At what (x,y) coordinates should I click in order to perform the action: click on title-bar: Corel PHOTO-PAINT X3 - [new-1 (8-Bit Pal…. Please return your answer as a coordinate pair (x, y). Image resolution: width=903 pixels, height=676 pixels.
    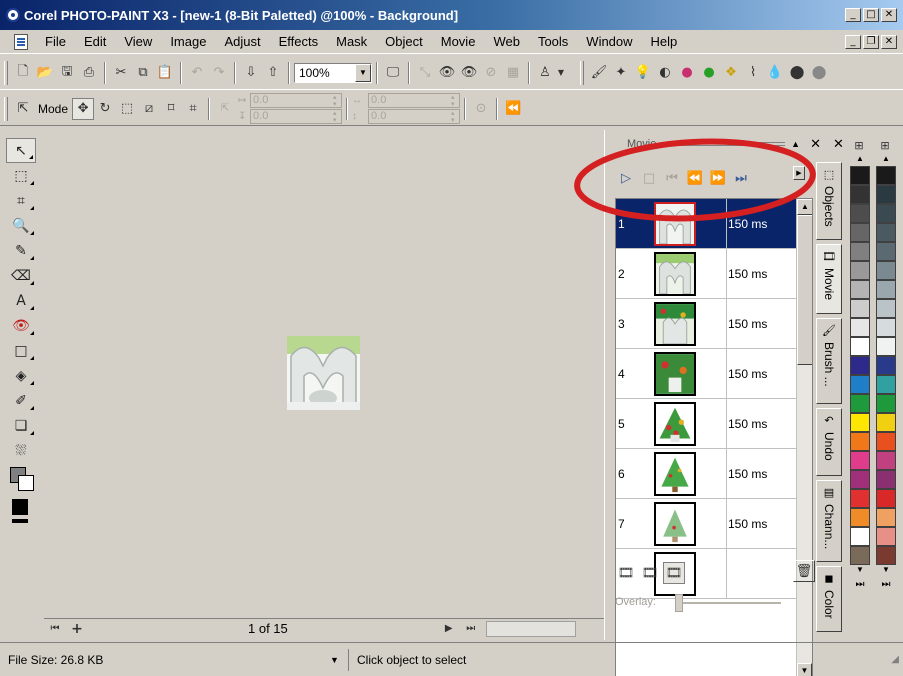
    Looking at the image, I should click on (451, 15).